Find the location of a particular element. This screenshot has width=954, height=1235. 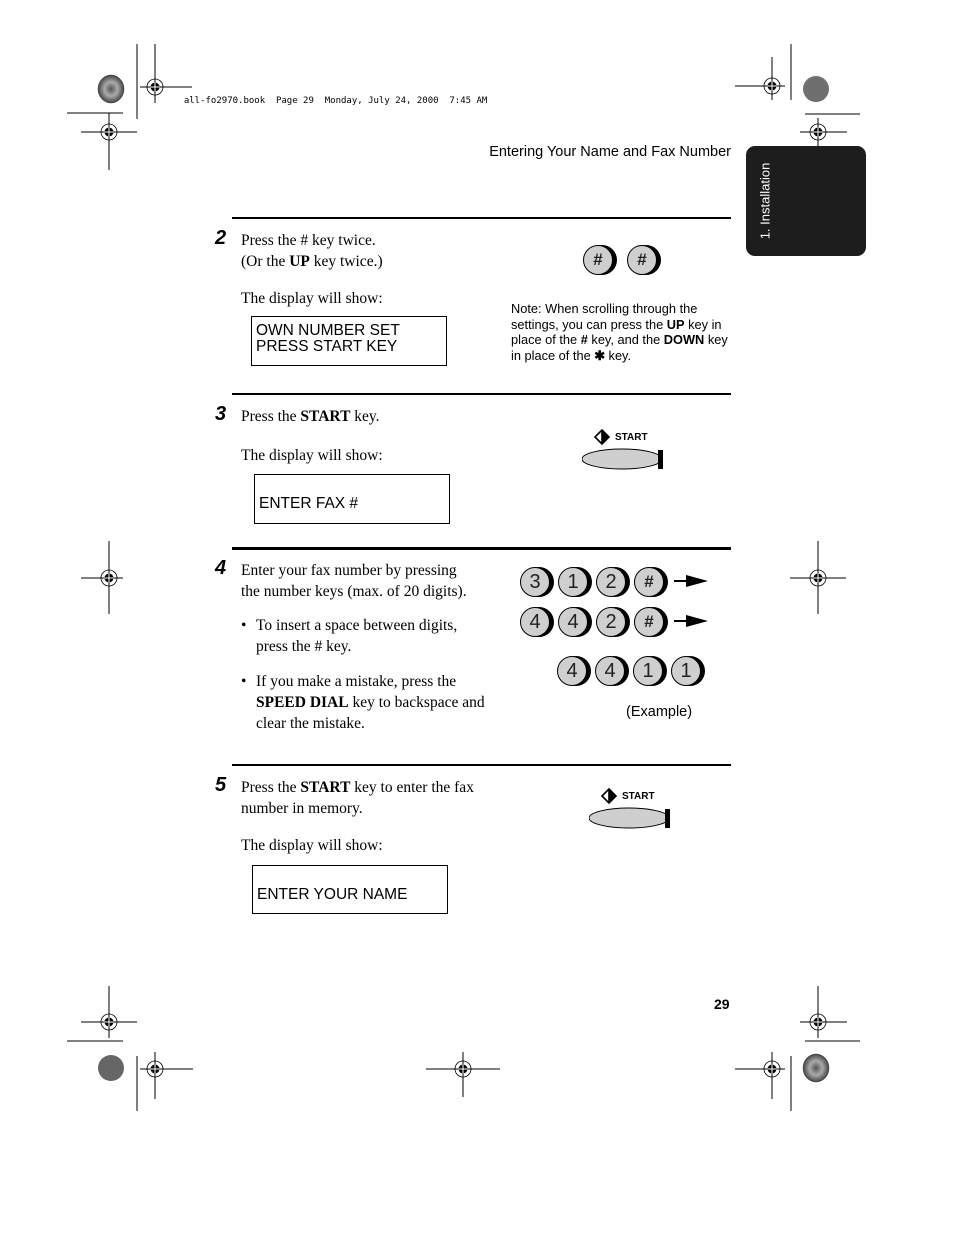

chapter-tab: 1. Installation is located at coordinates (806, 201).